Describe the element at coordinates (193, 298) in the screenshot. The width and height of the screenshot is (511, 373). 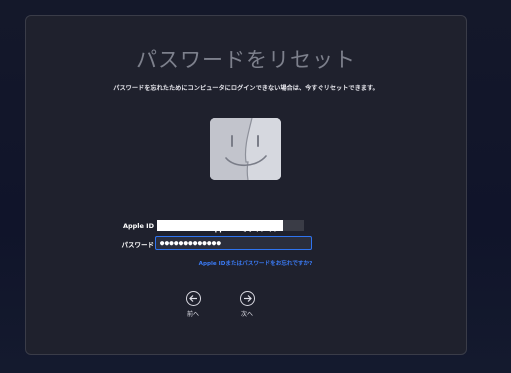
I see `arrow-left-circle-icon` at that location.